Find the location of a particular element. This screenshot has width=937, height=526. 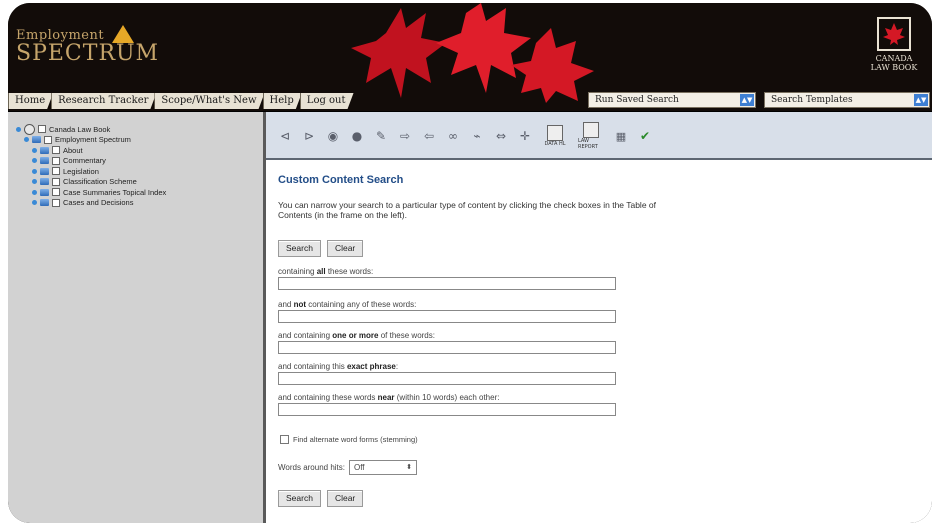

arrows-icon: ⇔ is located at coordinates (501, 136).